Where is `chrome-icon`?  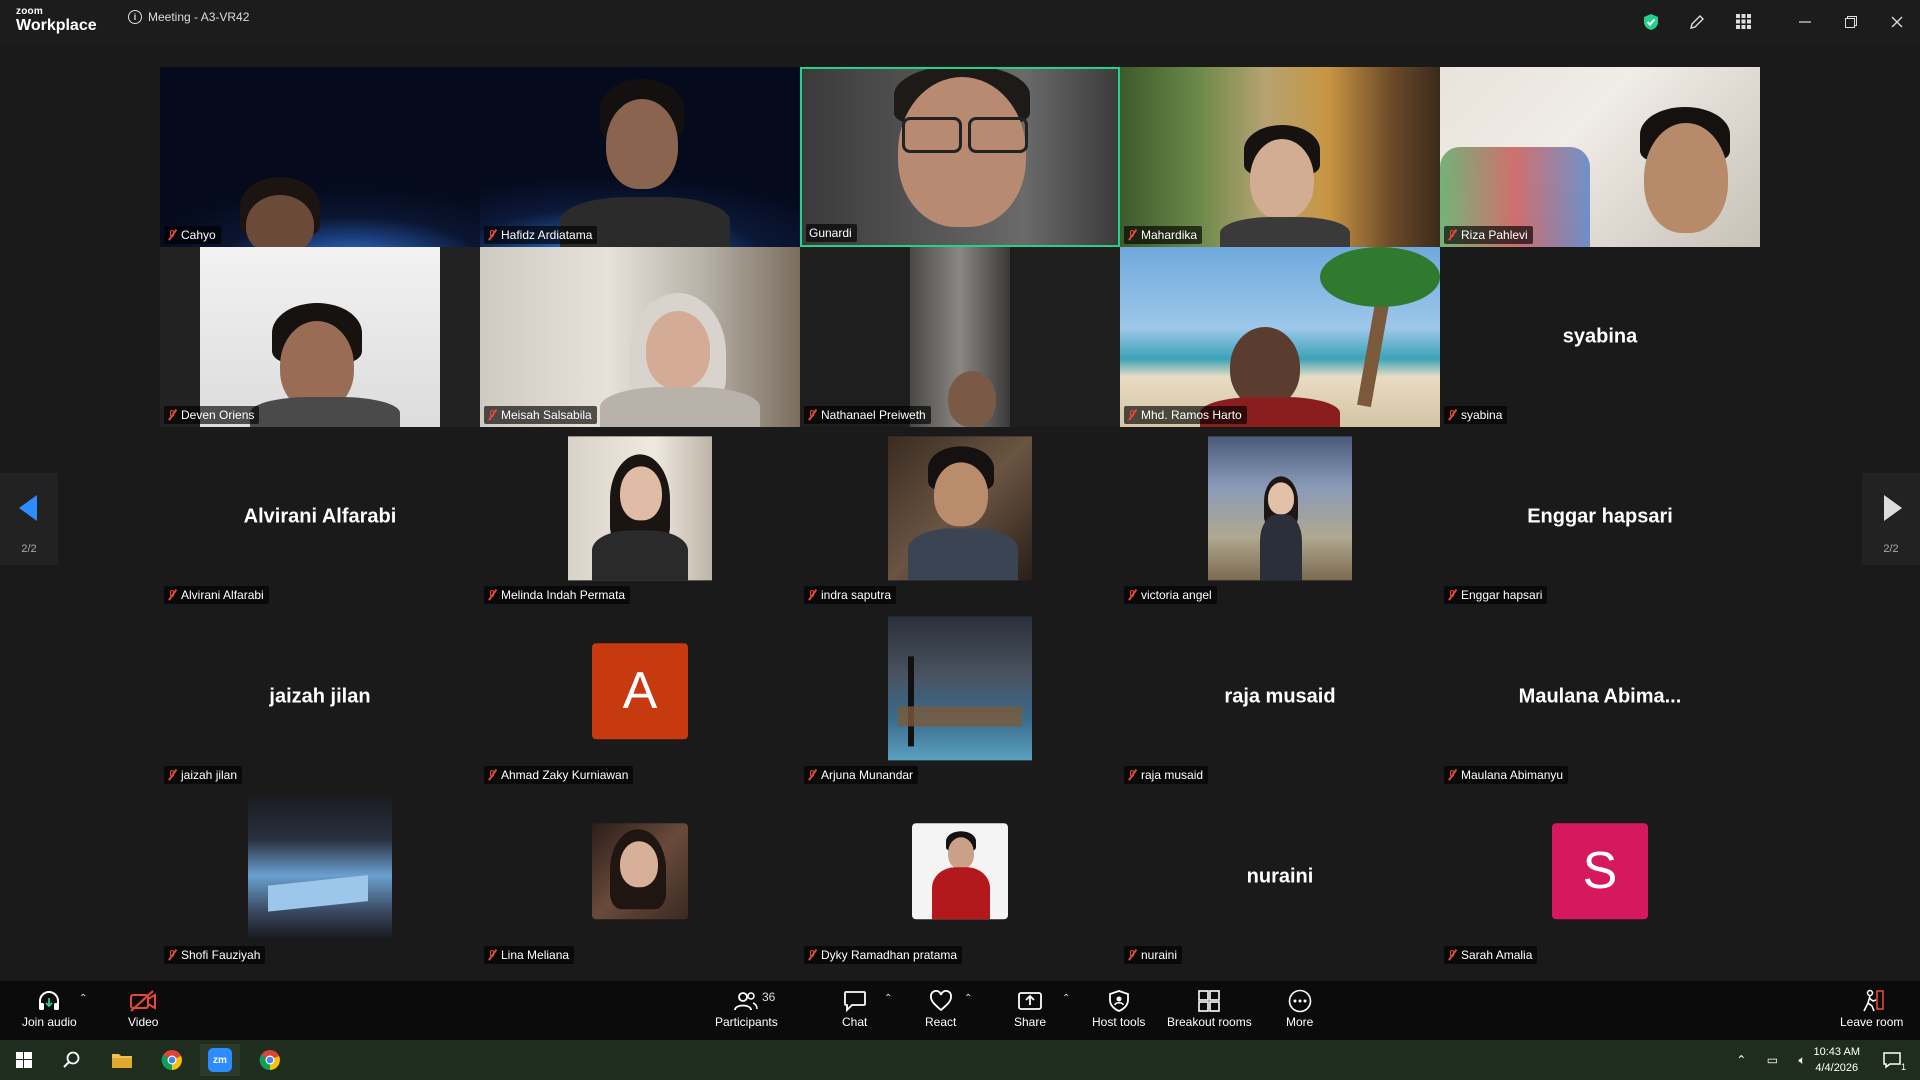
chrome-icon is located at coordinates (172, 1060).